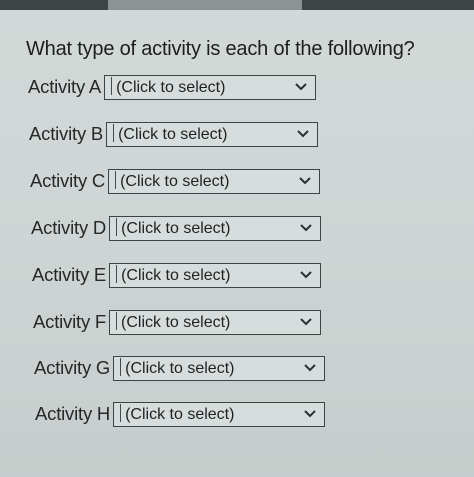 The image size is (474, 477). I want to click on activity-select-a: (Click to select), so click(210, 87).